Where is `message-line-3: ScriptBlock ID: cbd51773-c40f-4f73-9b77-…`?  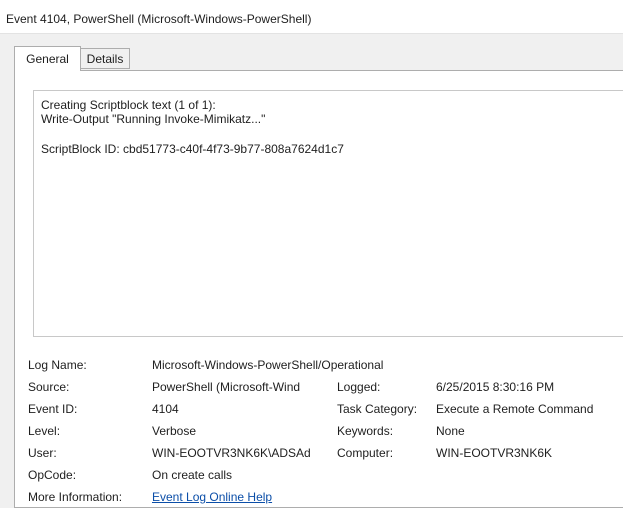 message-line-3: ScriptBlock ID: cbd51773-c40f-4f73-9b77-… is located at coordinates (192, 149).